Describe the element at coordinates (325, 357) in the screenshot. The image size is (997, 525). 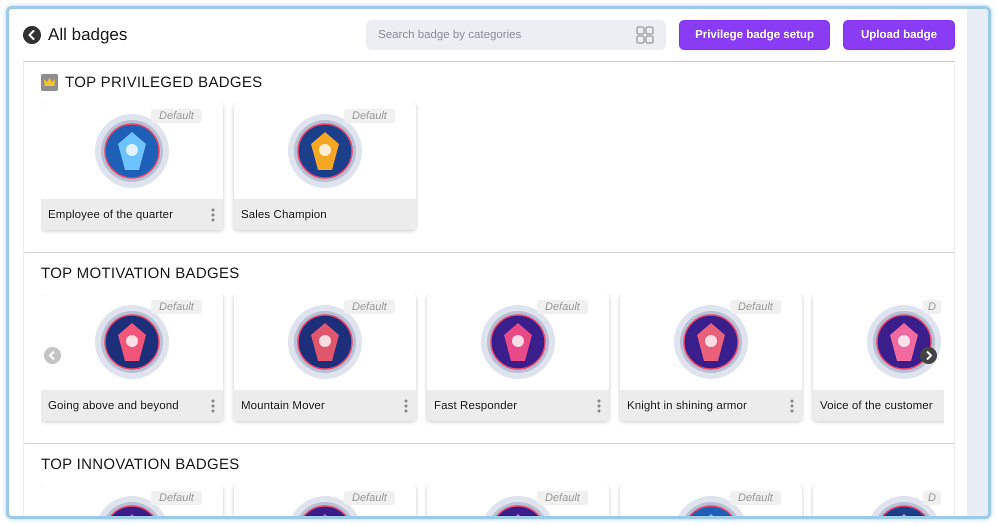
I see `badge-card: Default Mountain Mover` at that location.